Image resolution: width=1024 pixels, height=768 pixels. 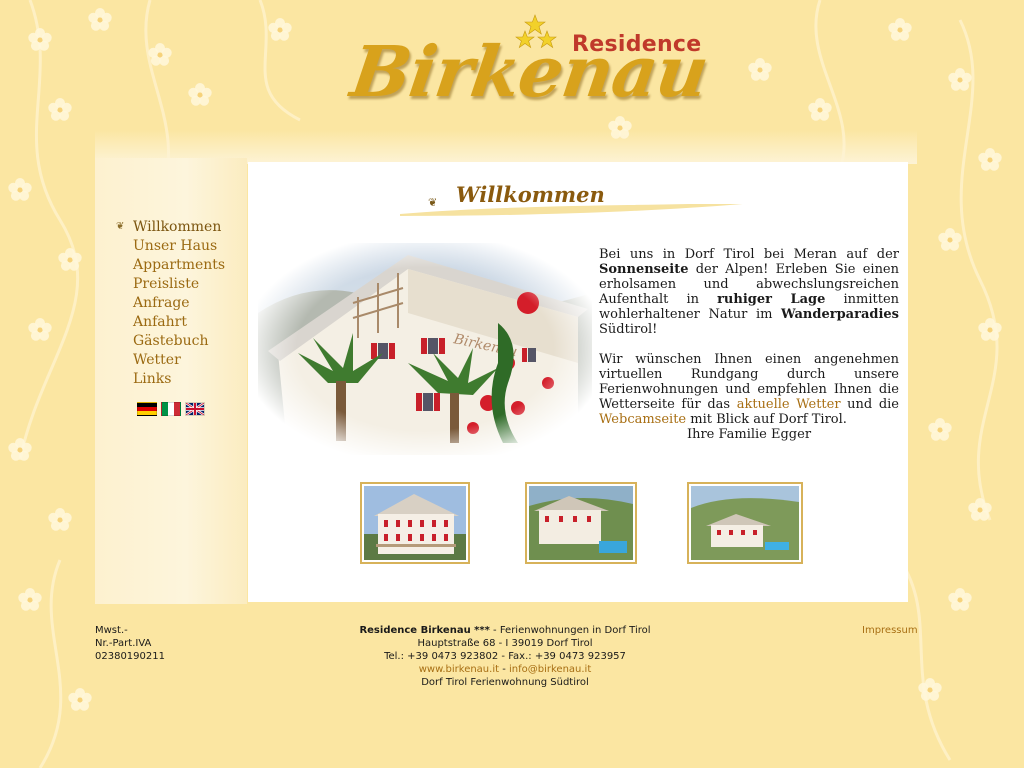 I want to click on nav-item-anfahrt: Anfahrt, so click(x=170, y=321).